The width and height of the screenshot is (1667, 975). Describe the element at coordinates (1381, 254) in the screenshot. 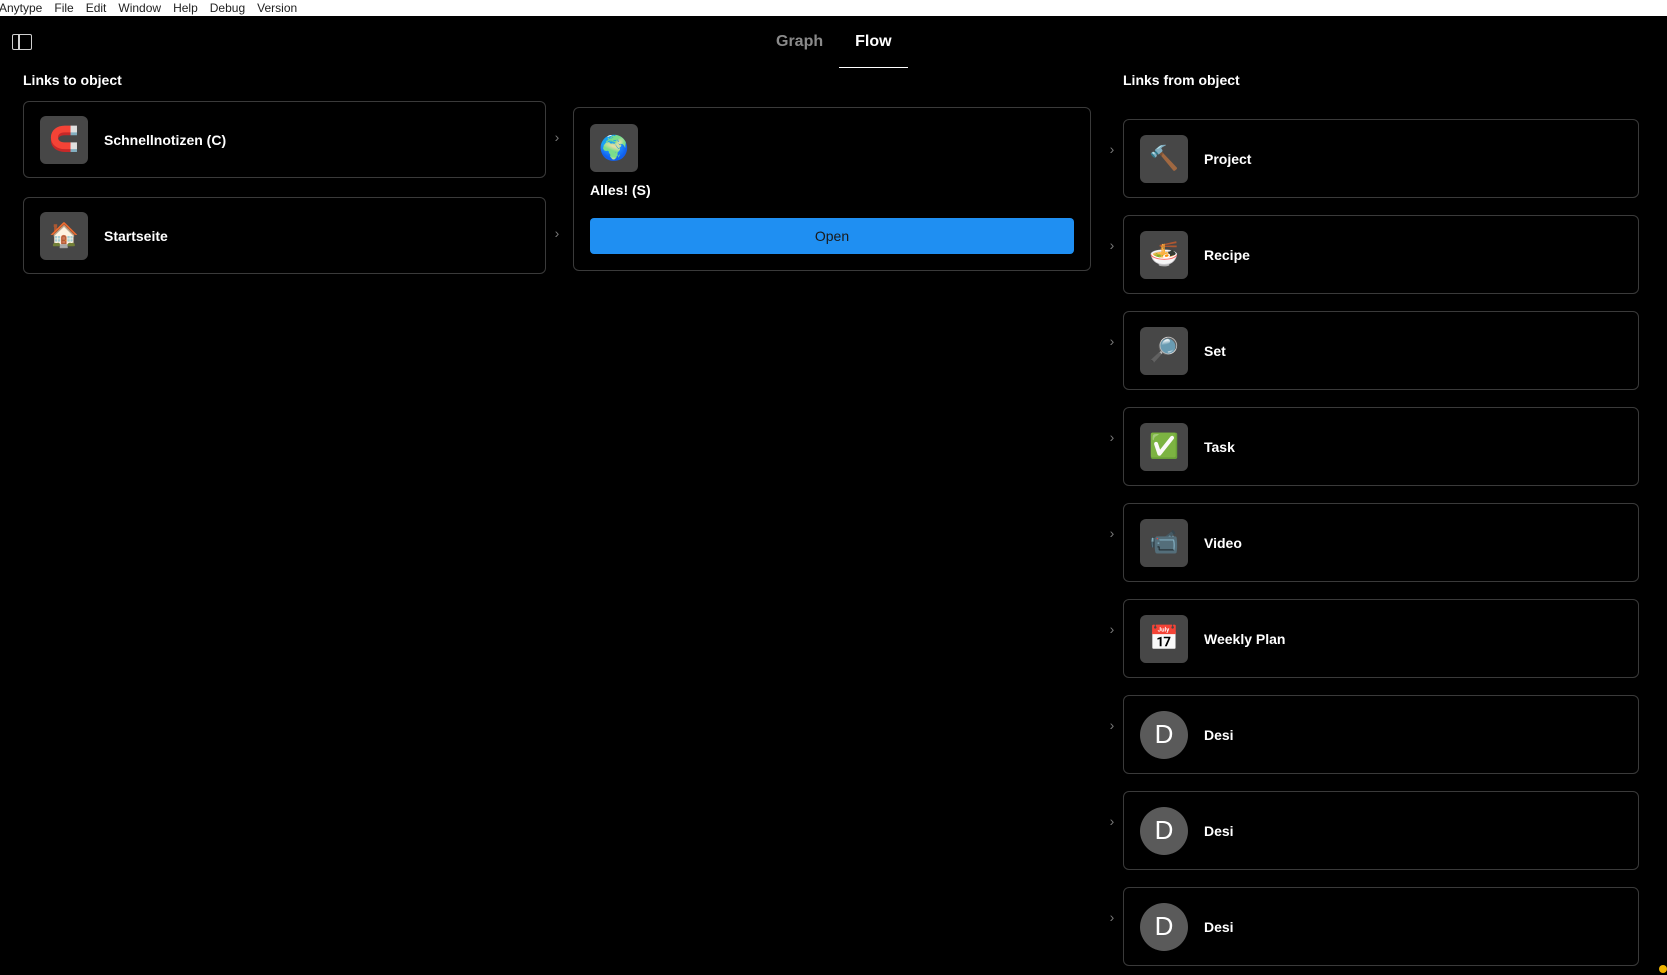

I see `link-from-card-recipe: 🍜 Recipe` at that location.